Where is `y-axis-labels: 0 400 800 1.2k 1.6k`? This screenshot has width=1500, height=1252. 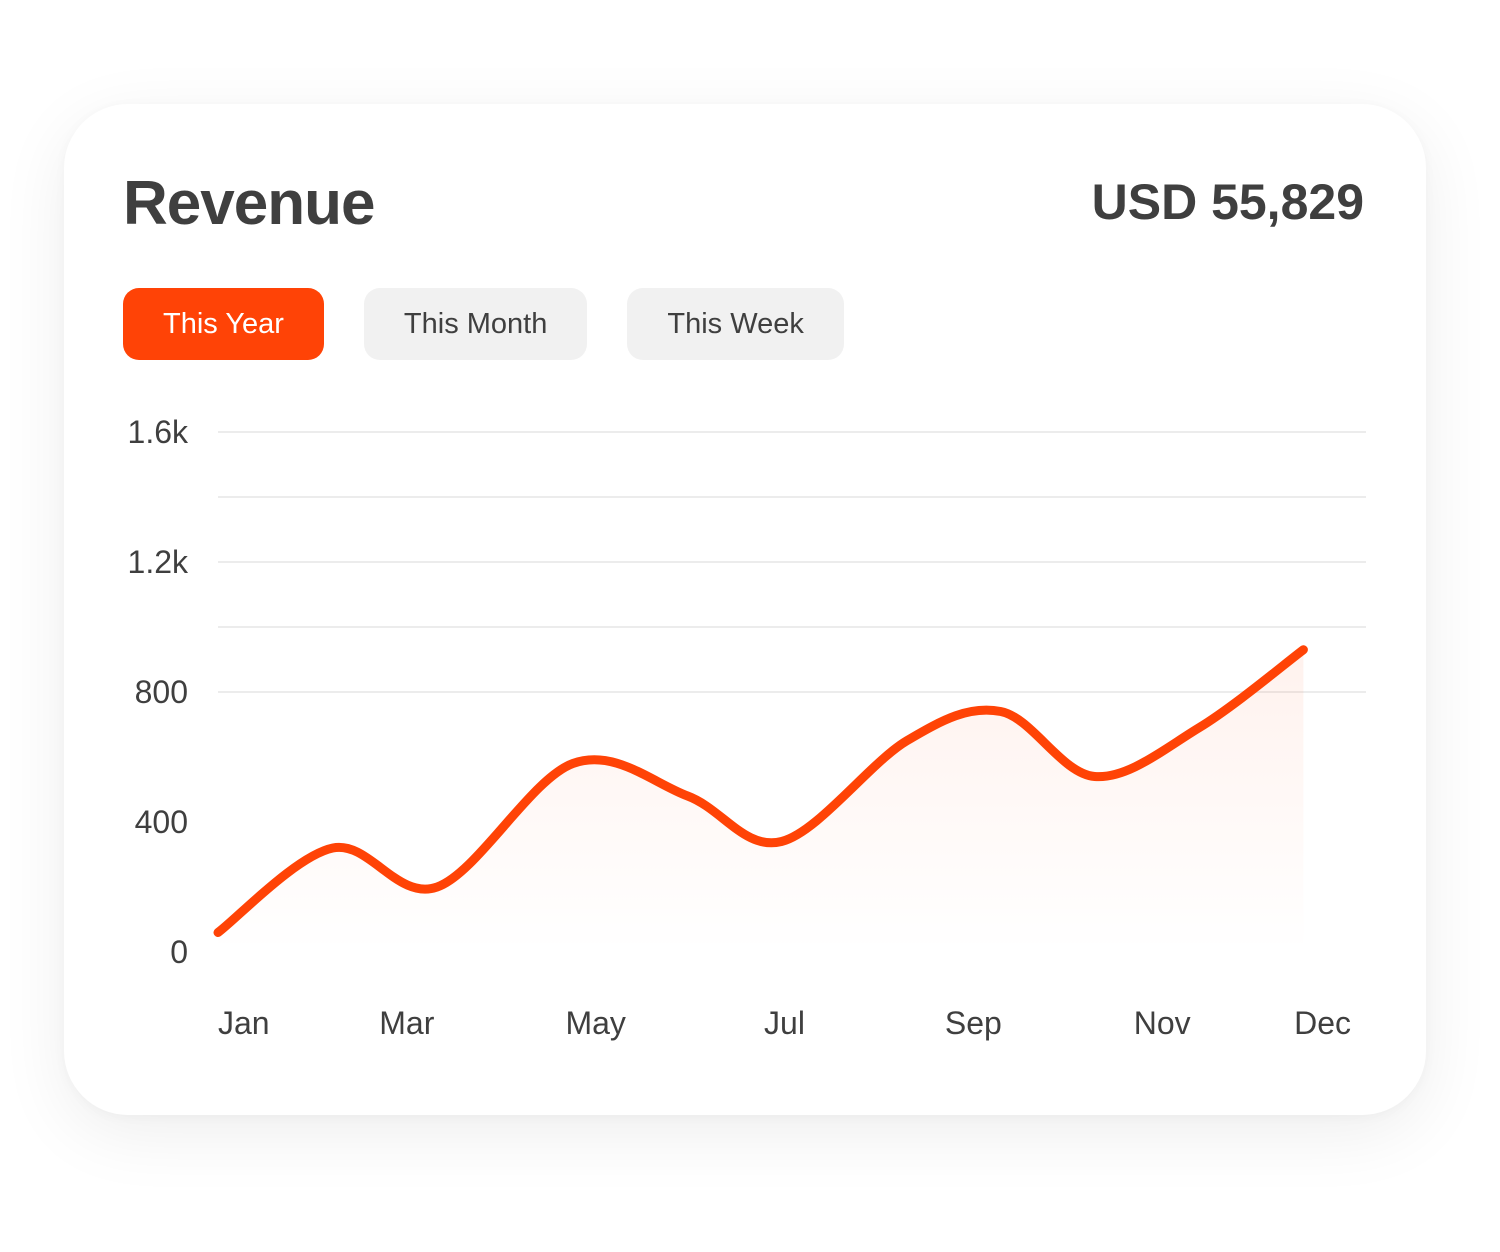
y-axis-labels: 0 400 800 1.2k 1.6k is located at coordinates (158, 692).